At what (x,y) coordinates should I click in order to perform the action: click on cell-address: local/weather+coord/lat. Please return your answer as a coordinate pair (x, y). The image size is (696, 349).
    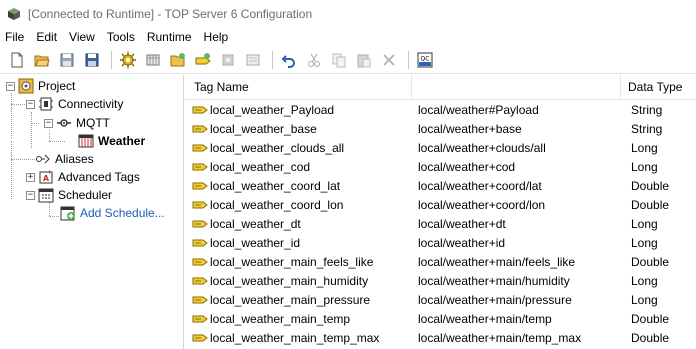
    Looking at the image, I should click on (521, 186).